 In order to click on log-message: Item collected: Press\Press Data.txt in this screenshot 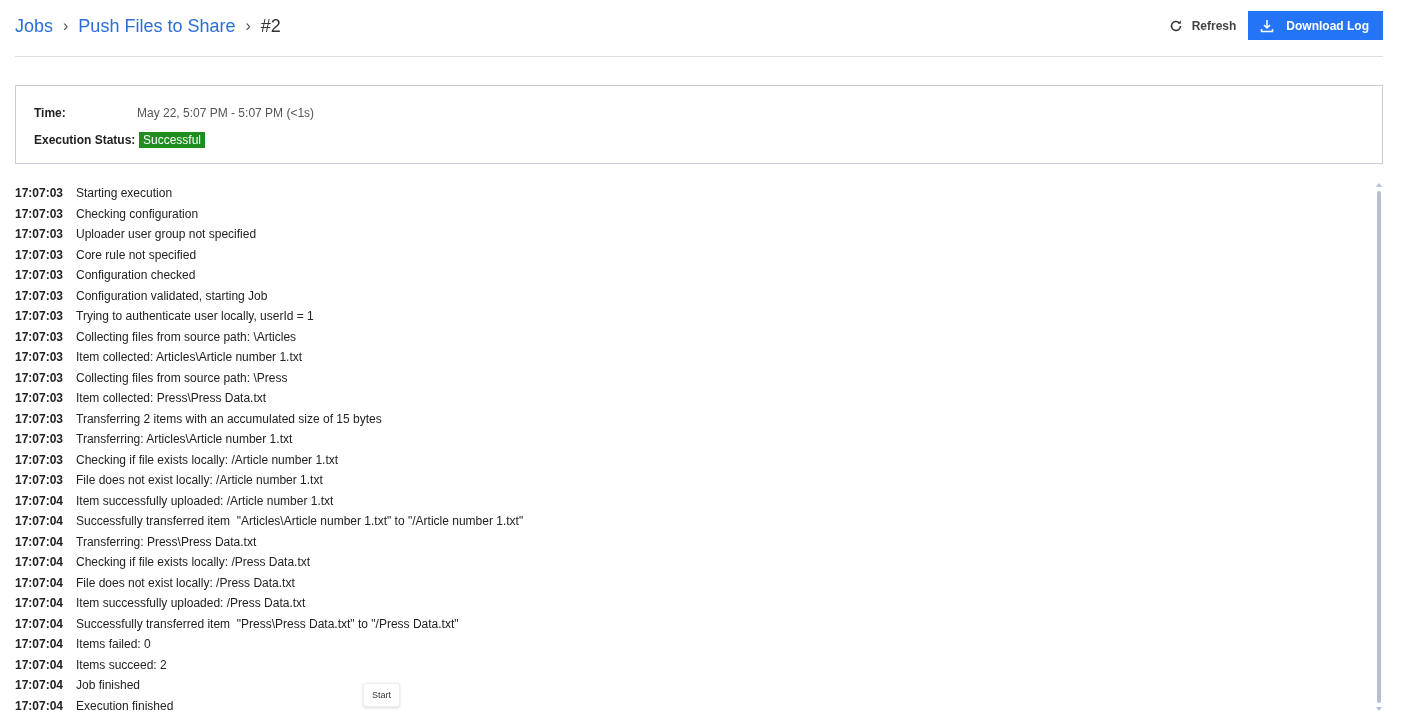, I will do `click(171, 398)`.